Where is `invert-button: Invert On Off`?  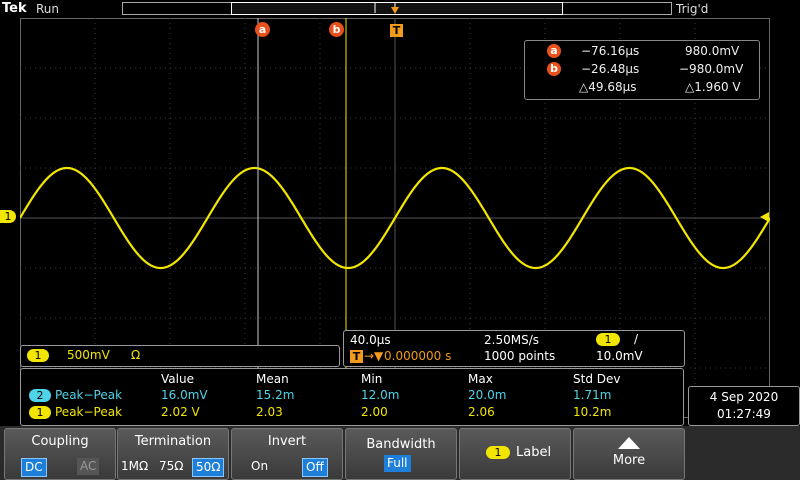 invert-button: Invert On Off is located at coordinates (287, 454).